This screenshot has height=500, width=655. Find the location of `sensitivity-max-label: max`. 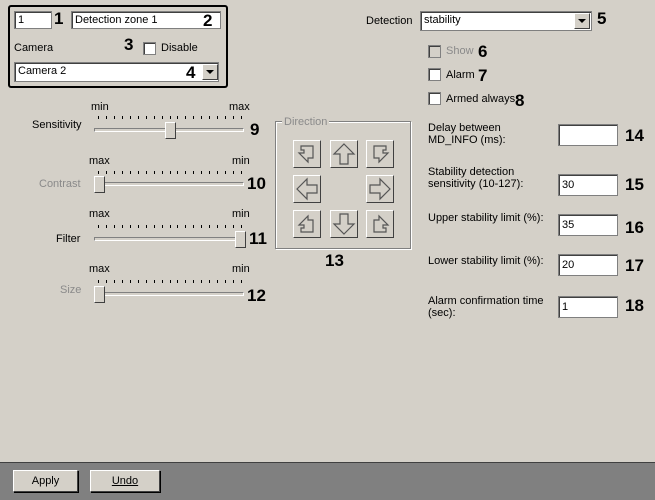

sensitivity-max-label: max is located at coordinates (239, 107).